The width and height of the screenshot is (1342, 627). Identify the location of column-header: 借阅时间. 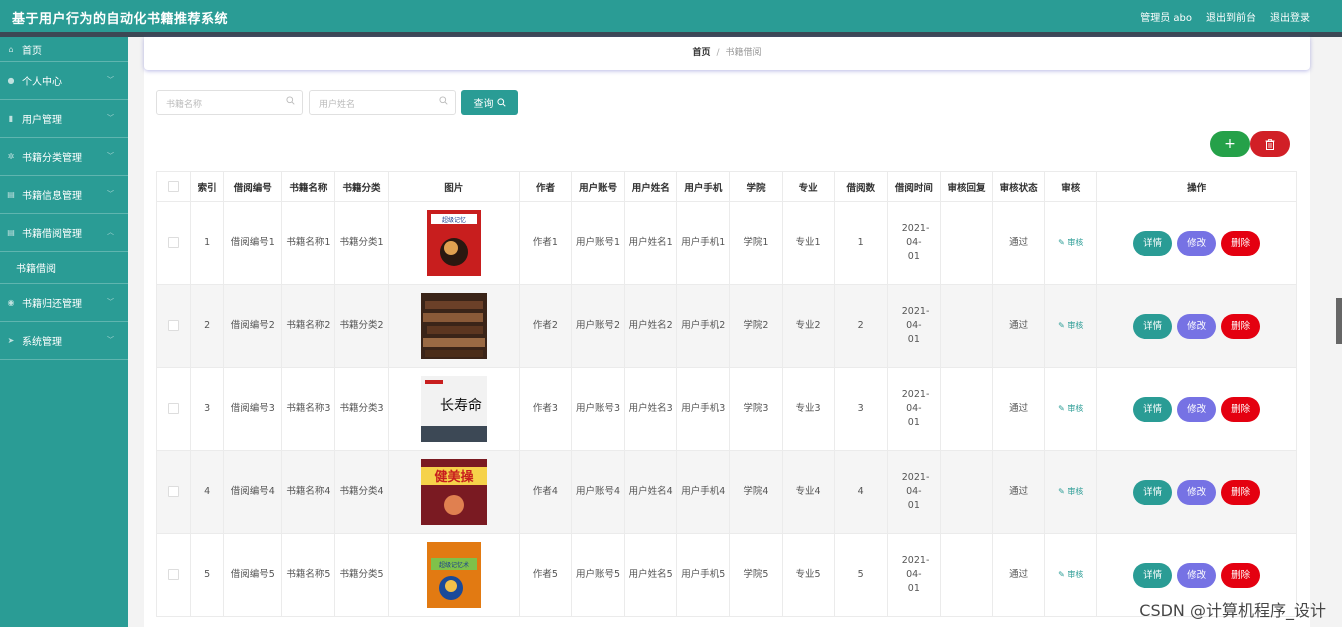
(913, 186).